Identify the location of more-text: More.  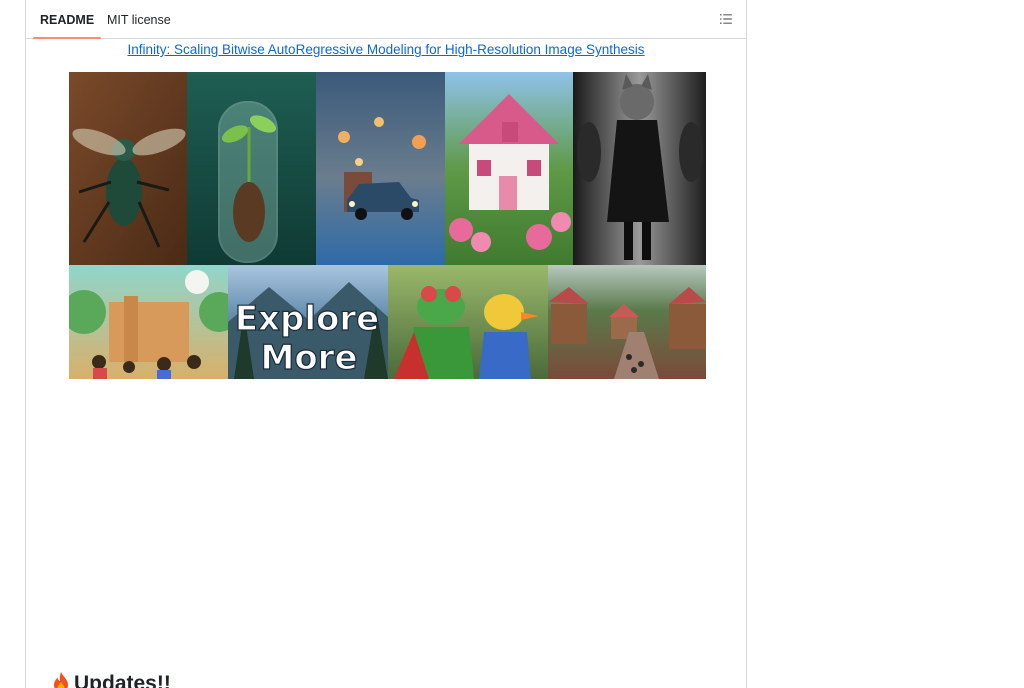
(308, 358).